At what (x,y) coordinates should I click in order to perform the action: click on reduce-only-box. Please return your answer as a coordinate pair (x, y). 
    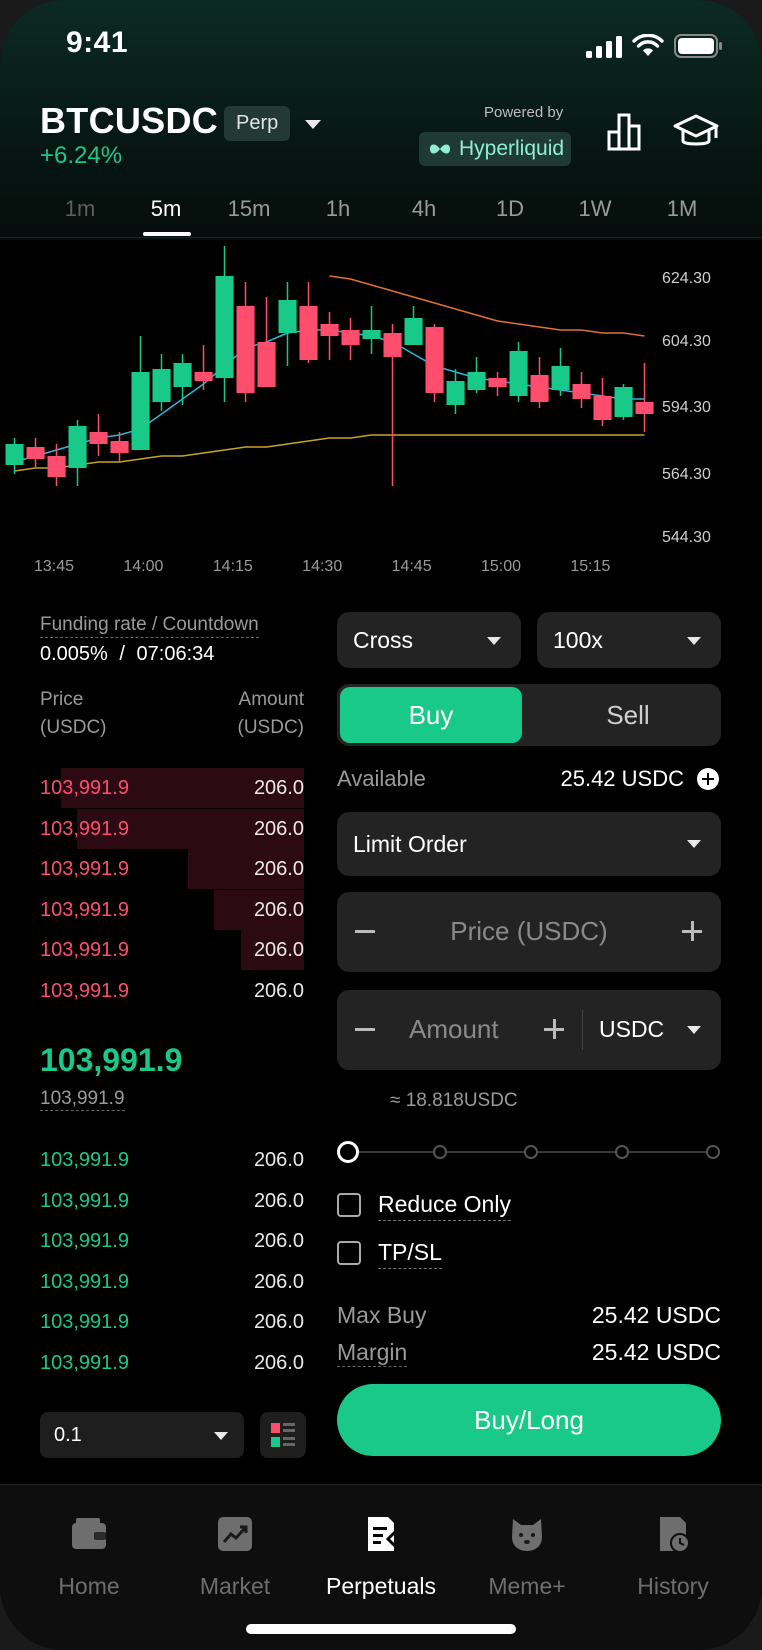
    Looking at the image, I should click on (349, 1205).